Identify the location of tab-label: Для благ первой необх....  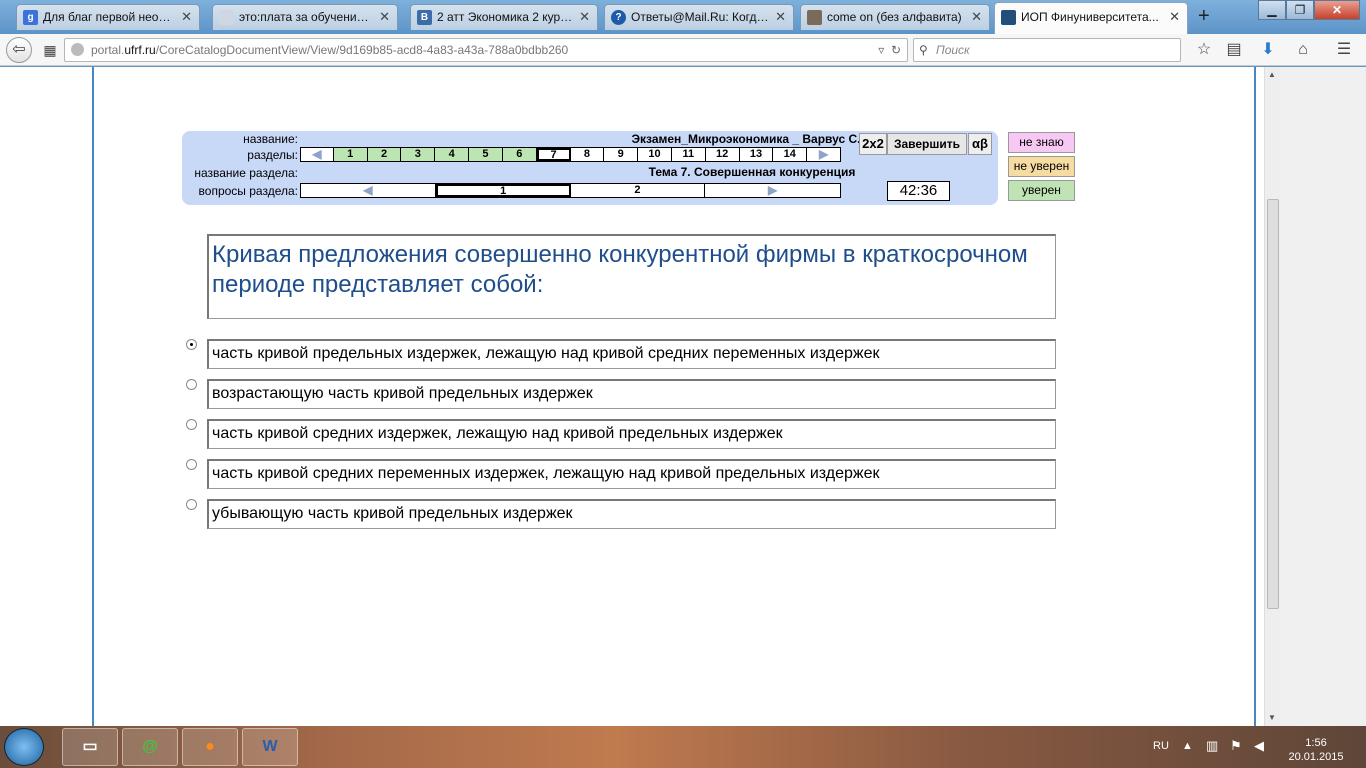
(109, 17).